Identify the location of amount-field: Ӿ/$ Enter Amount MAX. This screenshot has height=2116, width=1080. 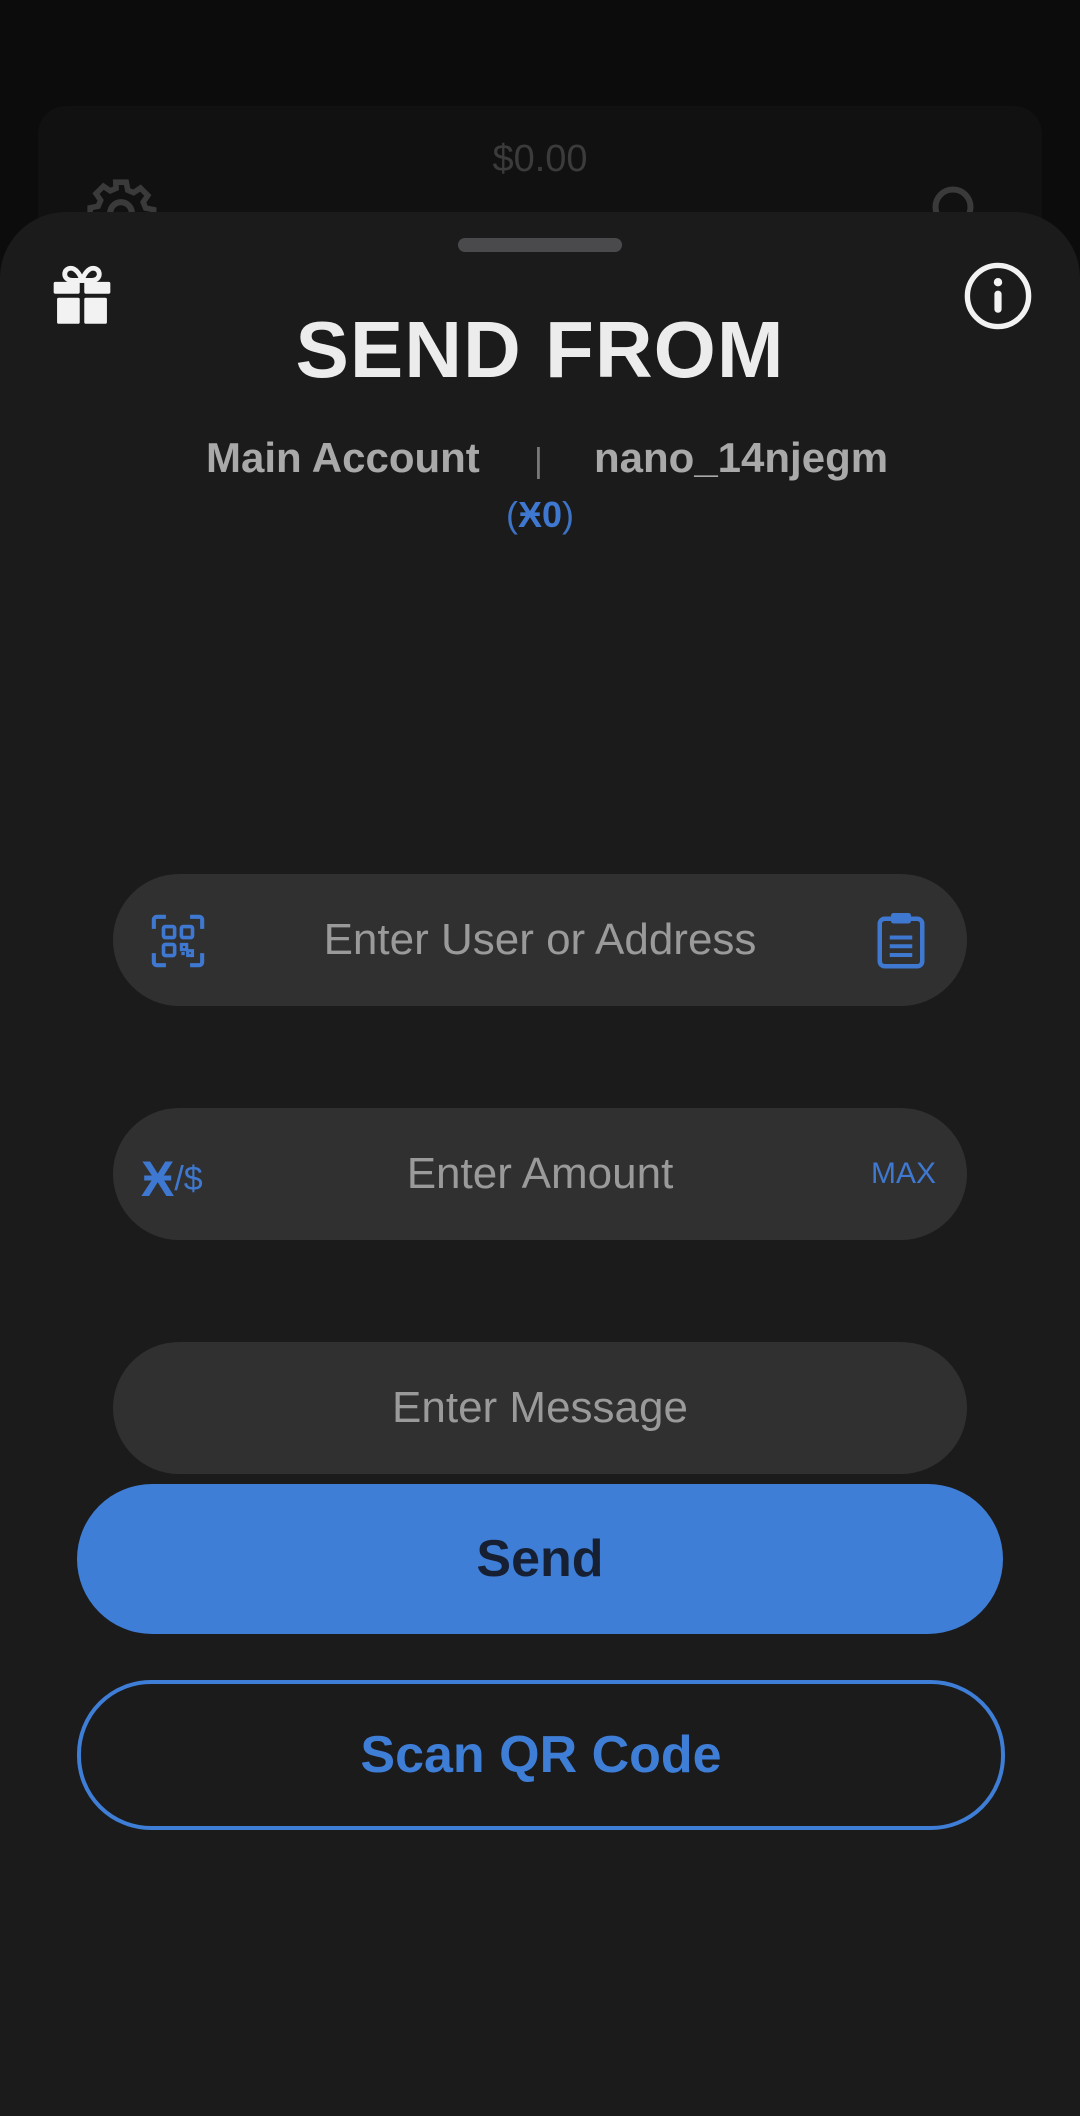
(540, 1174).